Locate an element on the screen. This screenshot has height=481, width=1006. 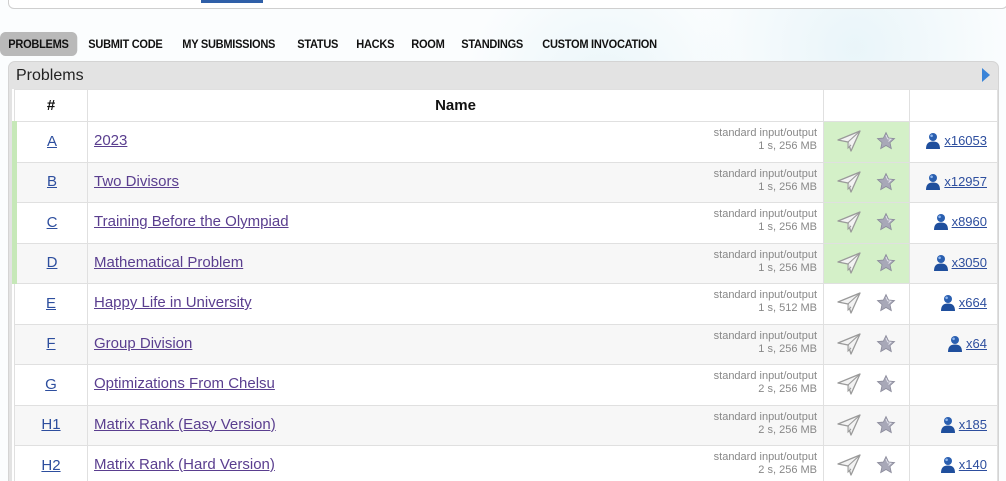
problem-name-link: Matrix Rank (Easy Version) is located at coordinates (185, 424).